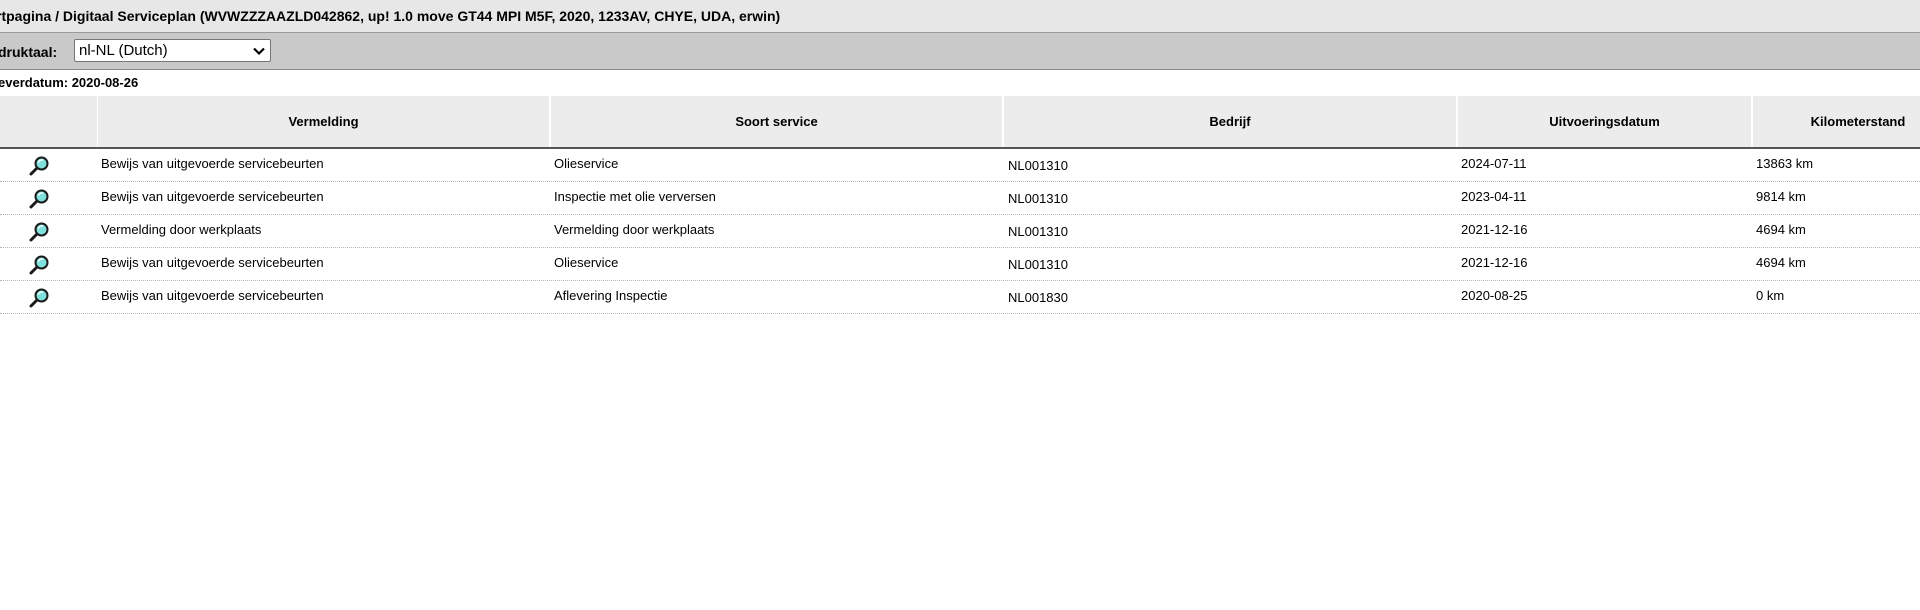 The image size is (1920, 610). Describe the element at coordinates (1494, 163) in the screenshot. I see `cell-uitvoeringsdatum: 2024-07-11` at that location.